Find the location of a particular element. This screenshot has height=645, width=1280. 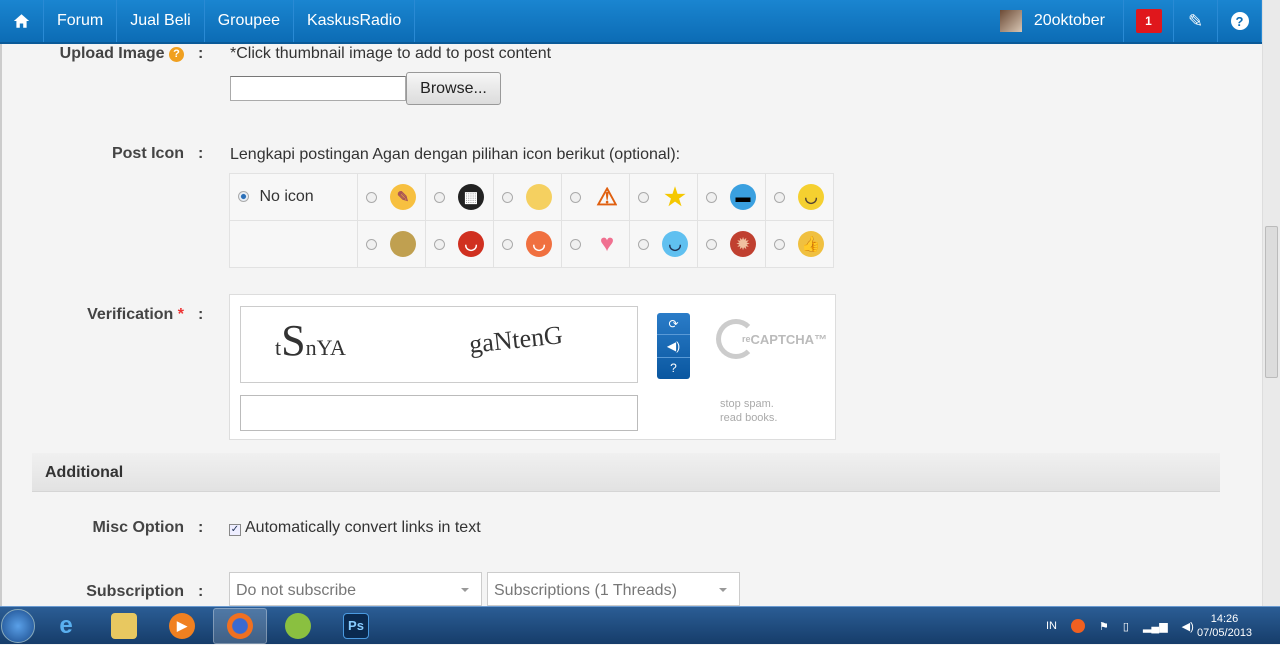

nav-kaskusradio: KaskusRadio is located at coordinates (355, 21).